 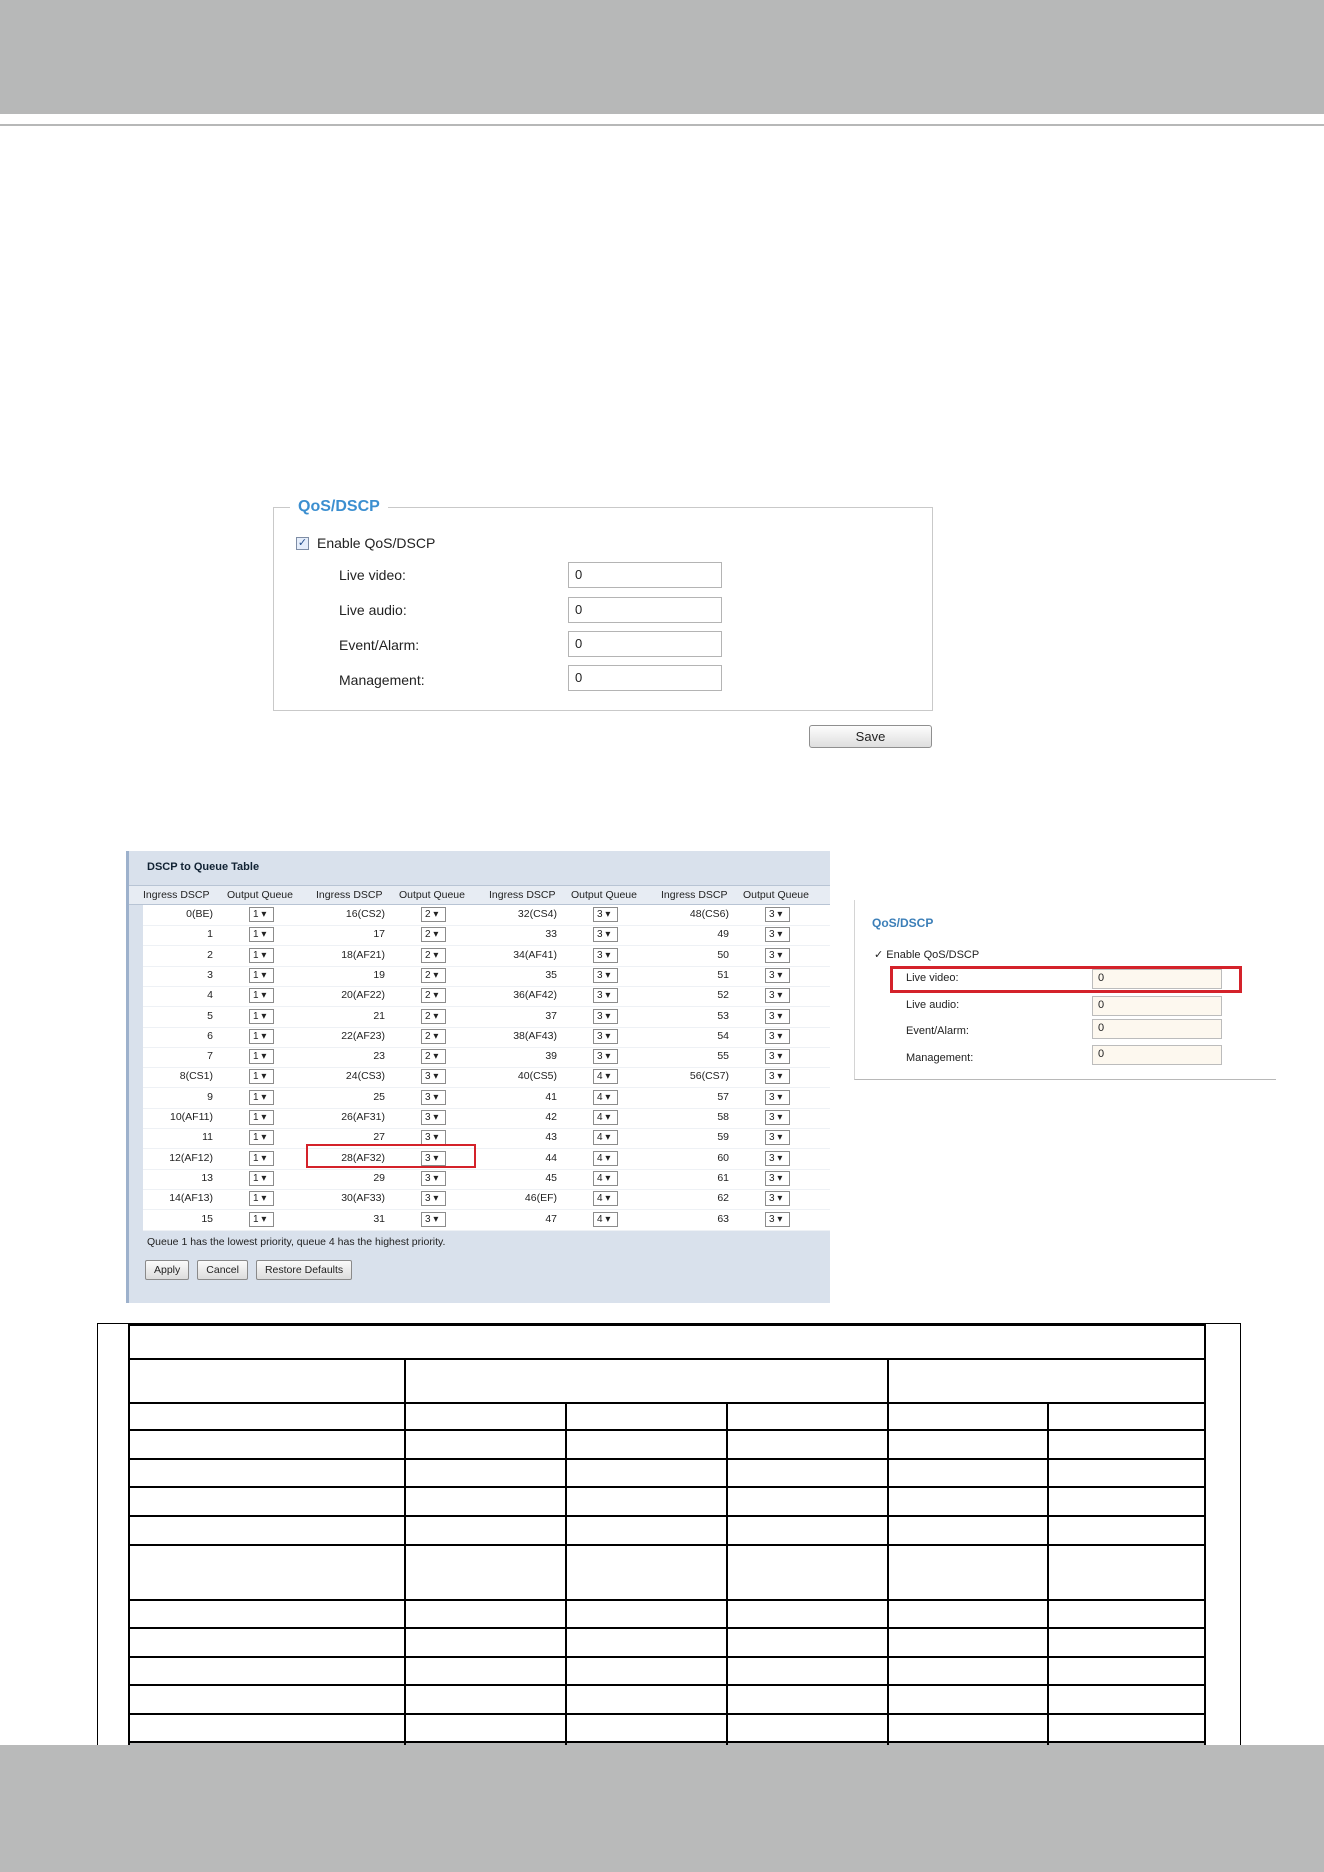 I want to click on event-alarm-input: 0, so click(x=645, y=644).